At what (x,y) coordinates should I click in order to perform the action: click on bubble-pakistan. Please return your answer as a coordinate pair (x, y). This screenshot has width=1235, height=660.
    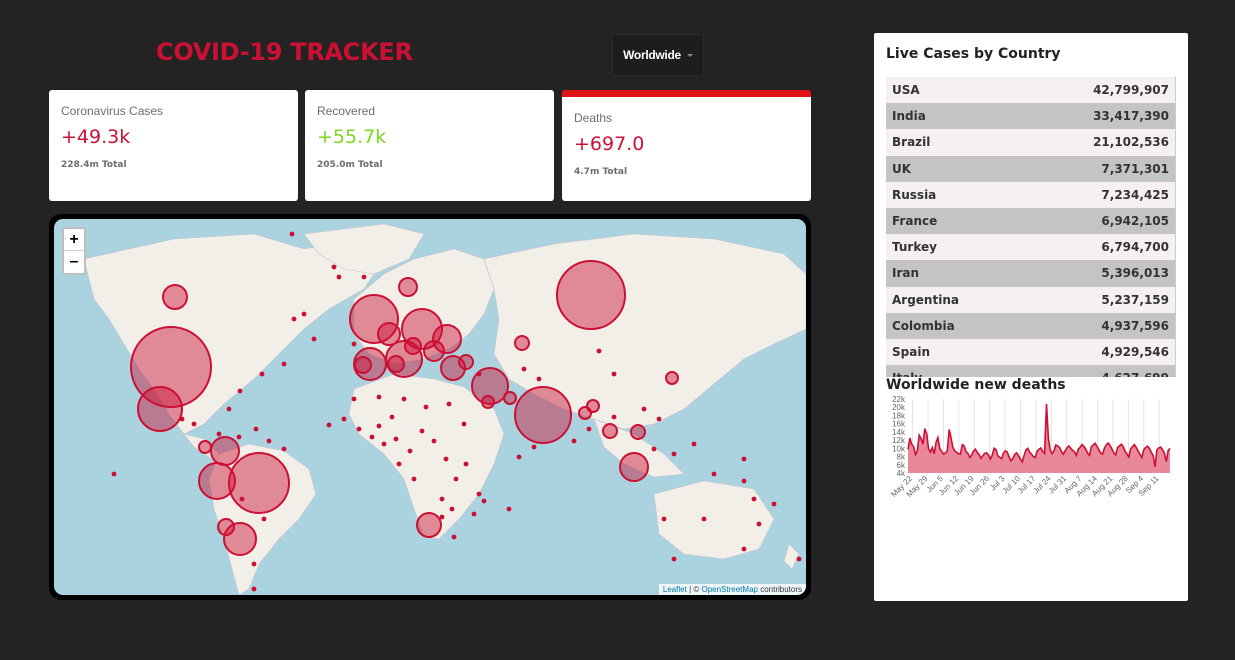
    Looking at the image, I should click on (510, 398).